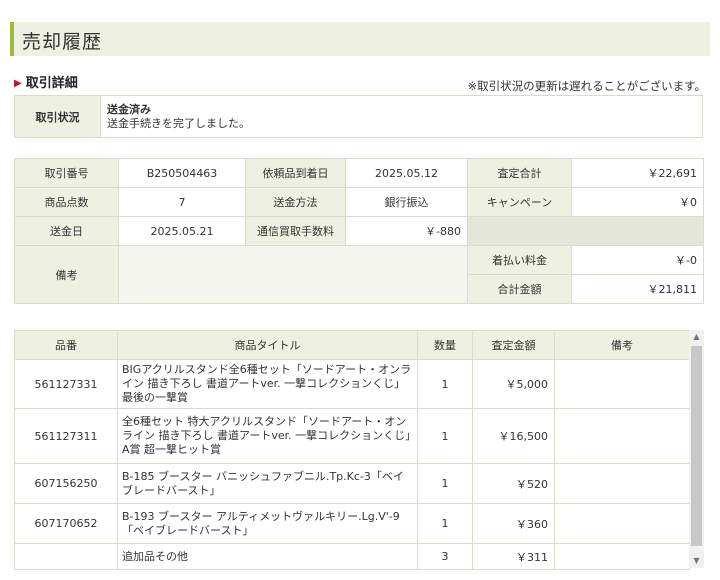 This screenshot has width=720, height=580. I want to click on arrival-date-value: 2025.05.12, so click(406, 173).